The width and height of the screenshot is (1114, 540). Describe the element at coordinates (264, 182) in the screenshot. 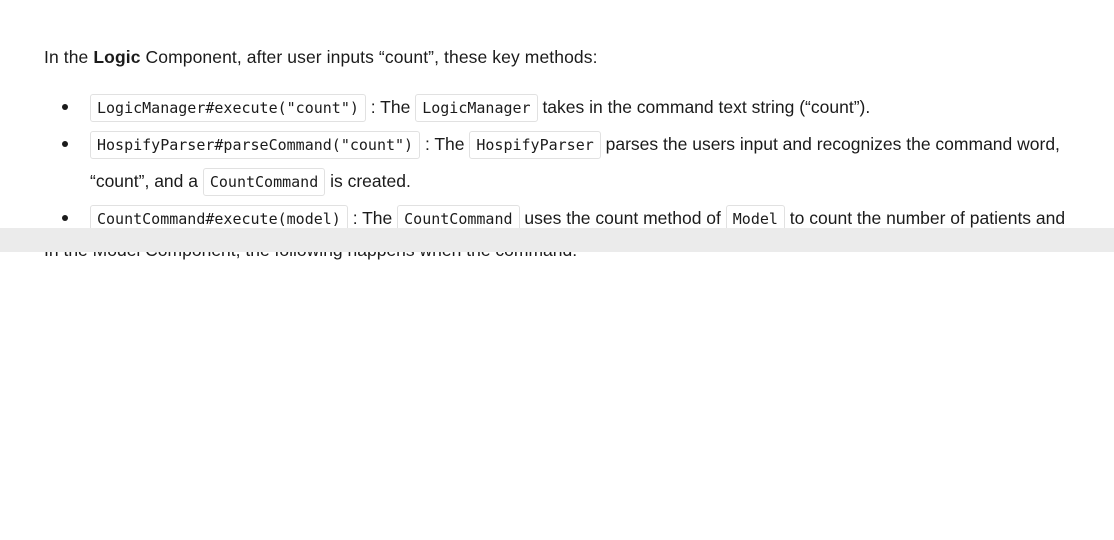

I see `code-chip-count-command-created: CountCommand` at that location.